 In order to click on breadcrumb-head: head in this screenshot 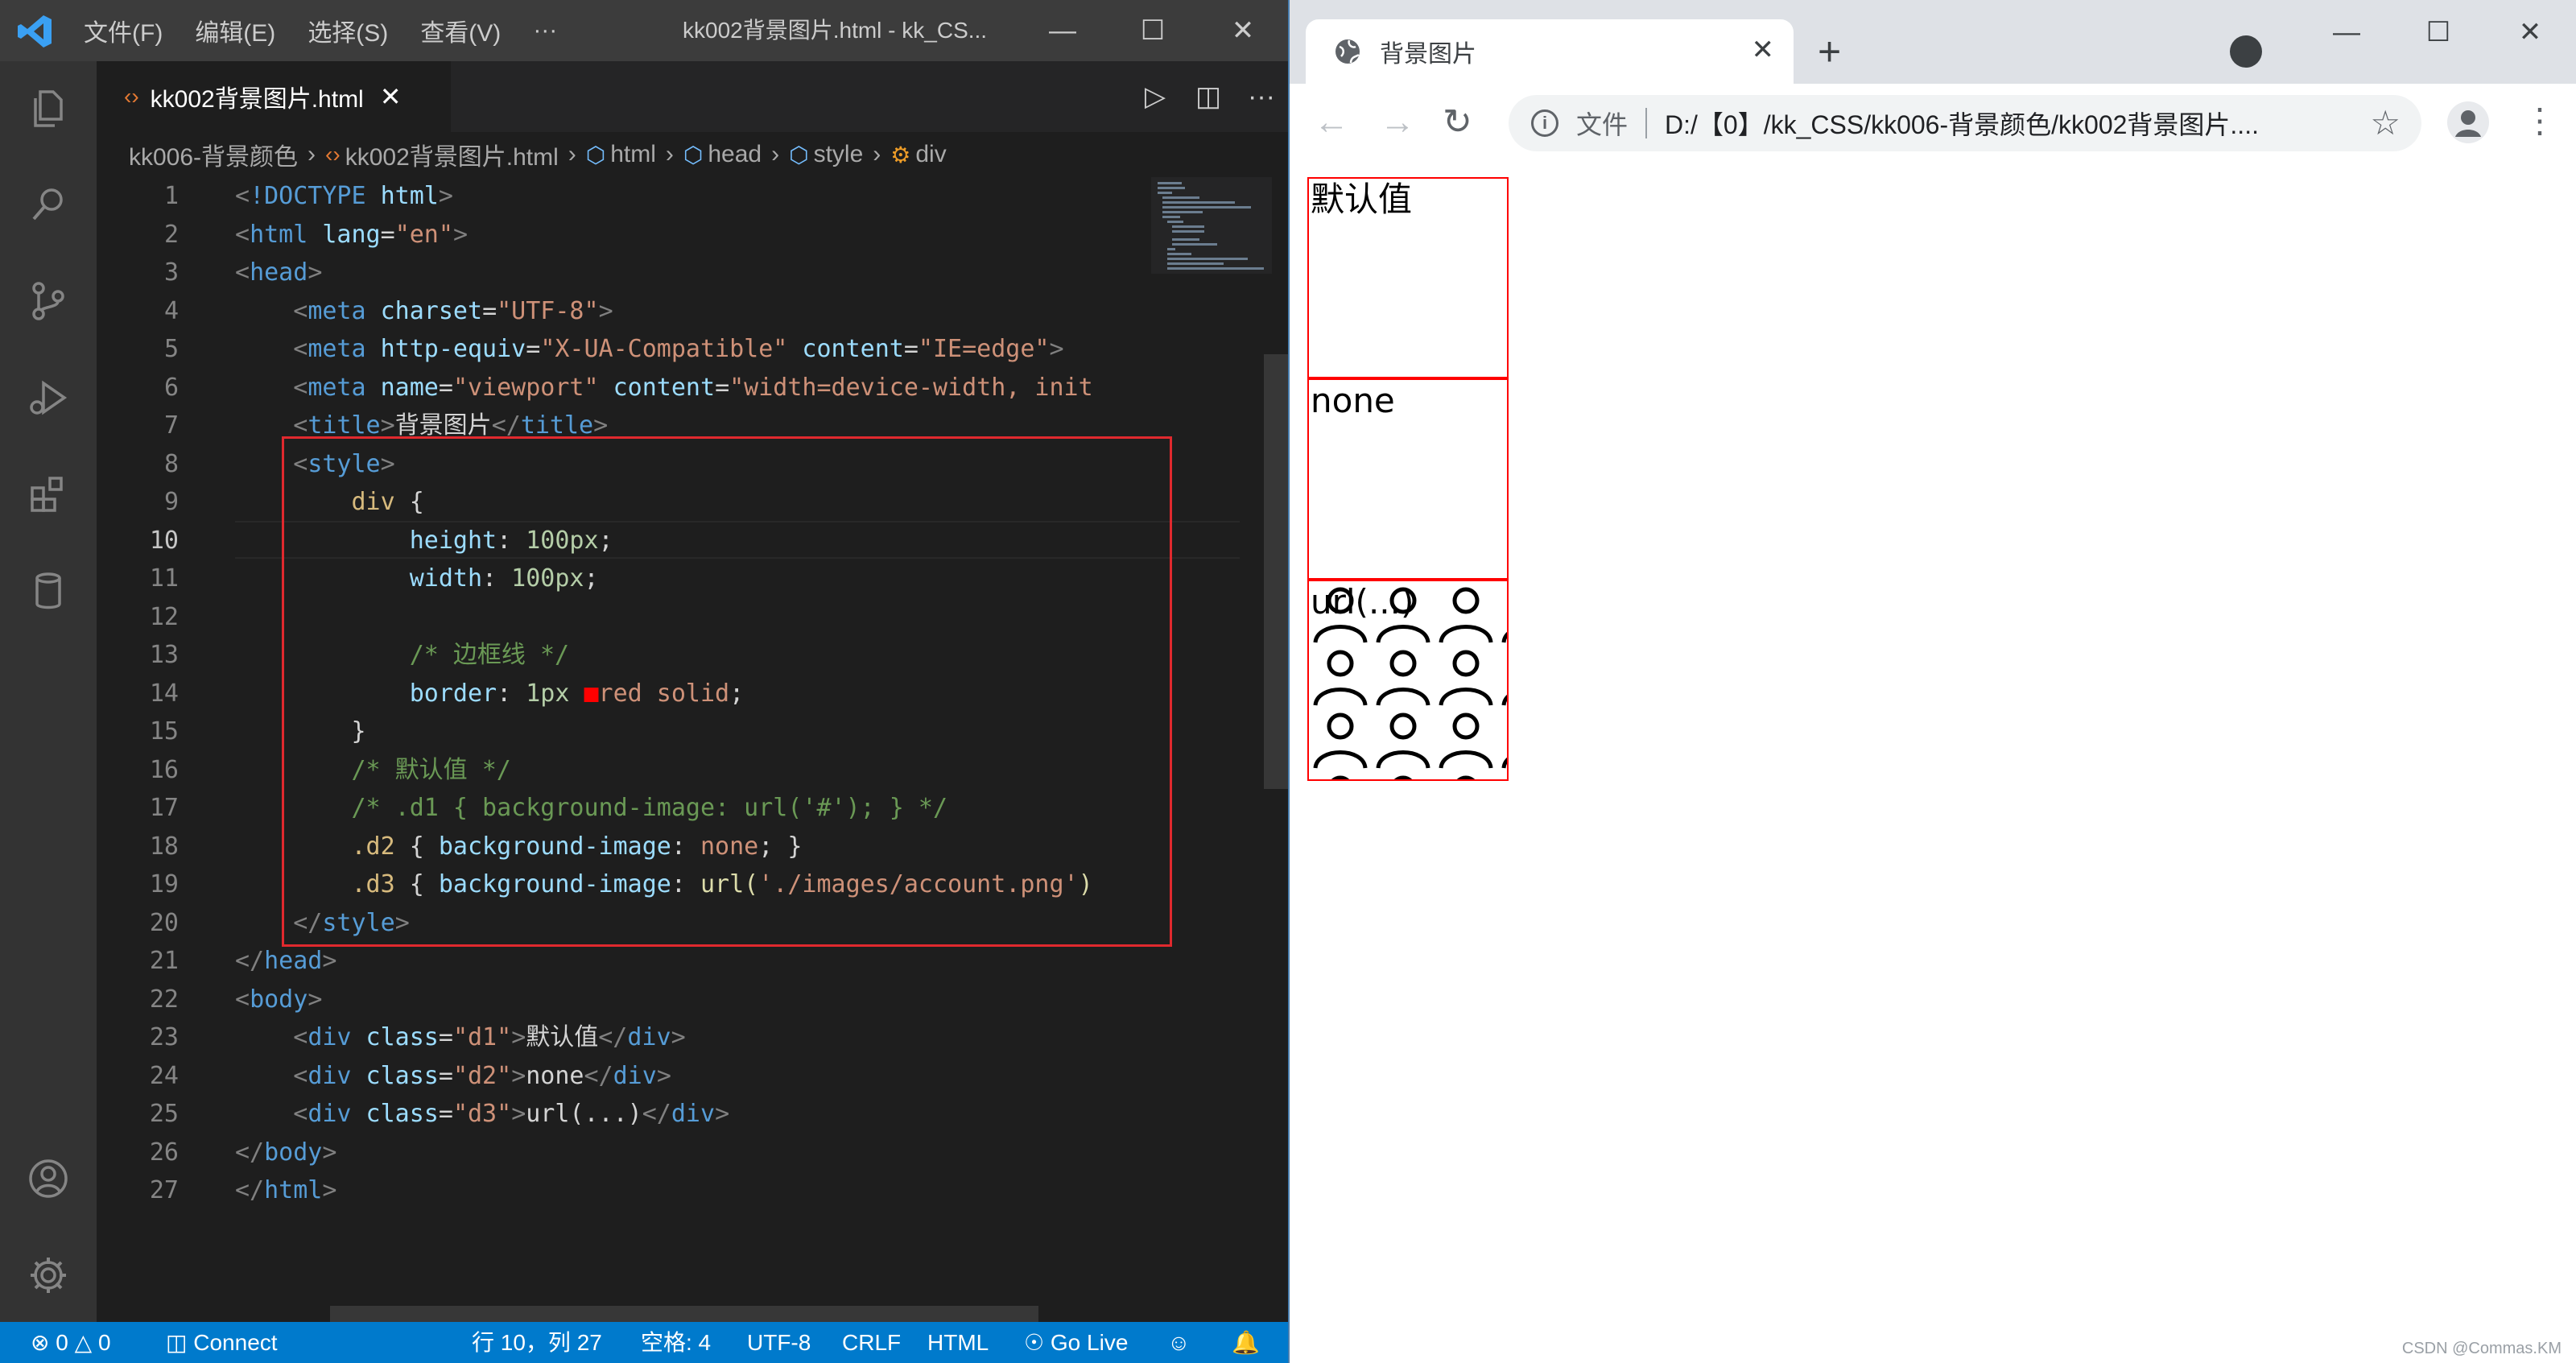, I will do `click(735, 154)`.